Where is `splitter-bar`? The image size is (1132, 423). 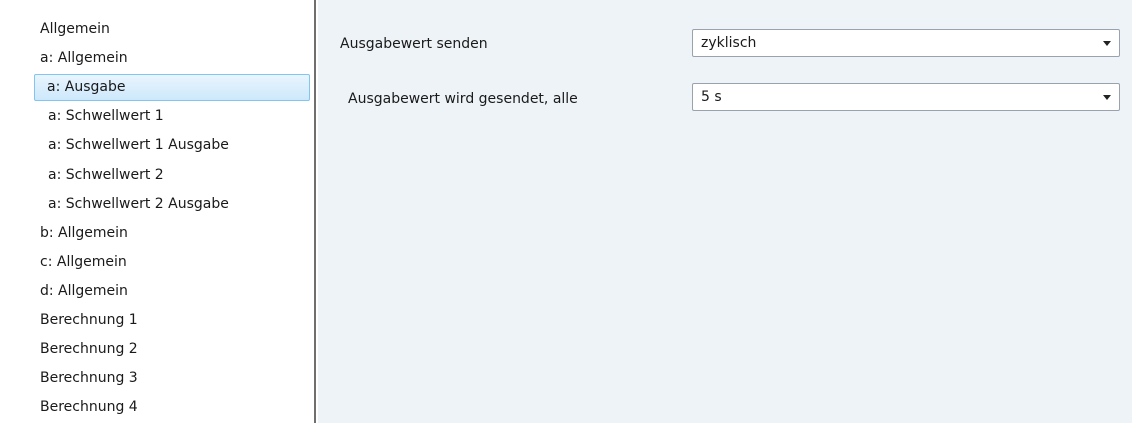 splitter-bar is located at coordinates (315, 211).